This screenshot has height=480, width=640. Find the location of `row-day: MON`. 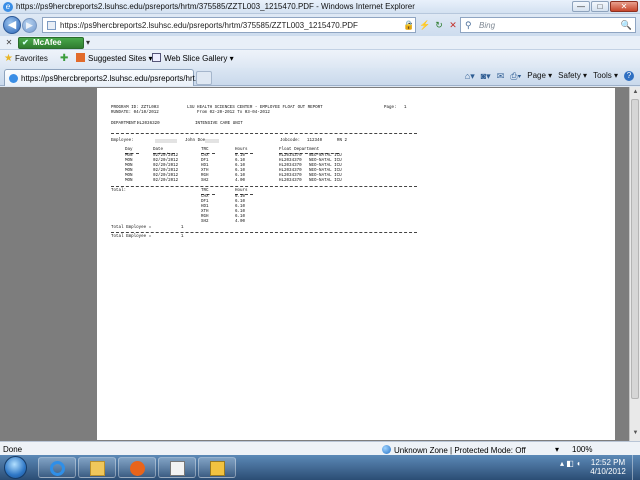

row-day: MON is located at coordinates (129, 181).